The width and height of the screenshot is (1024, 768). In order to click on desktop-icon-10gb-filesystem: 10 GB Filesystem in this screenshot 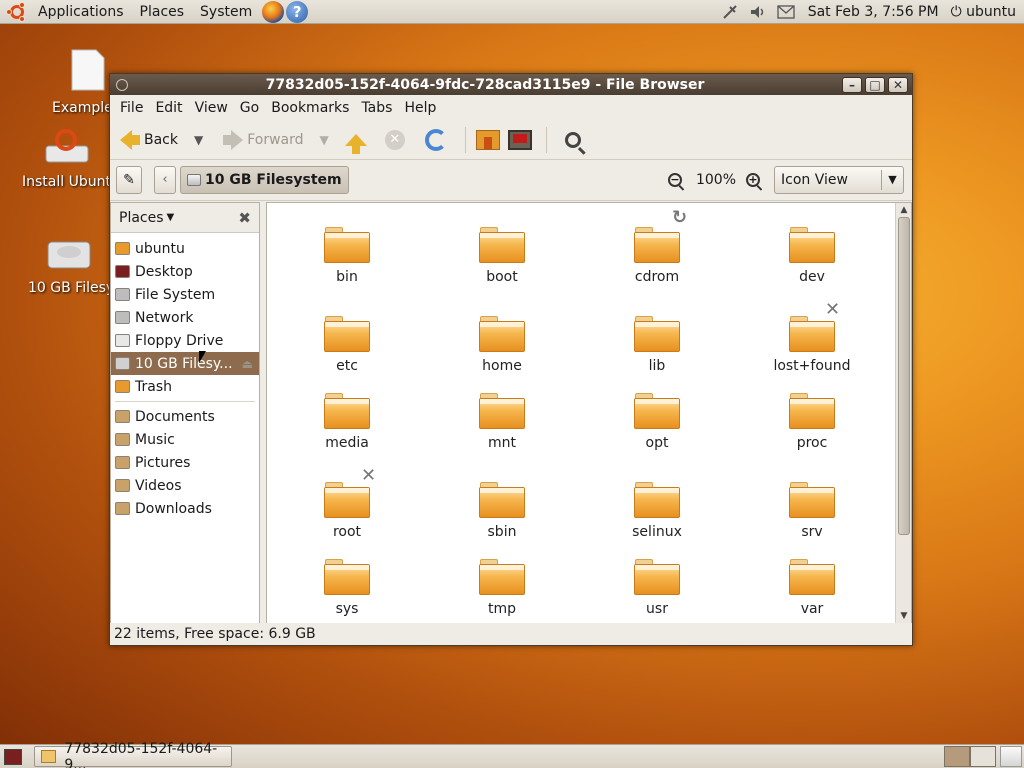, I will do `click(69, 266)`.